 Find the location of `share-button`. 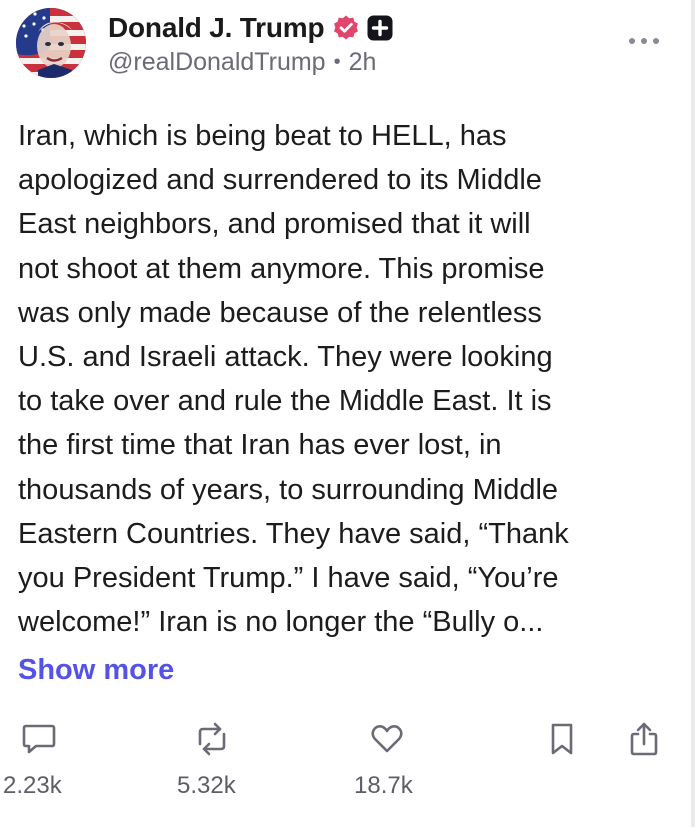

share-button is located at coordinates (644, 739).